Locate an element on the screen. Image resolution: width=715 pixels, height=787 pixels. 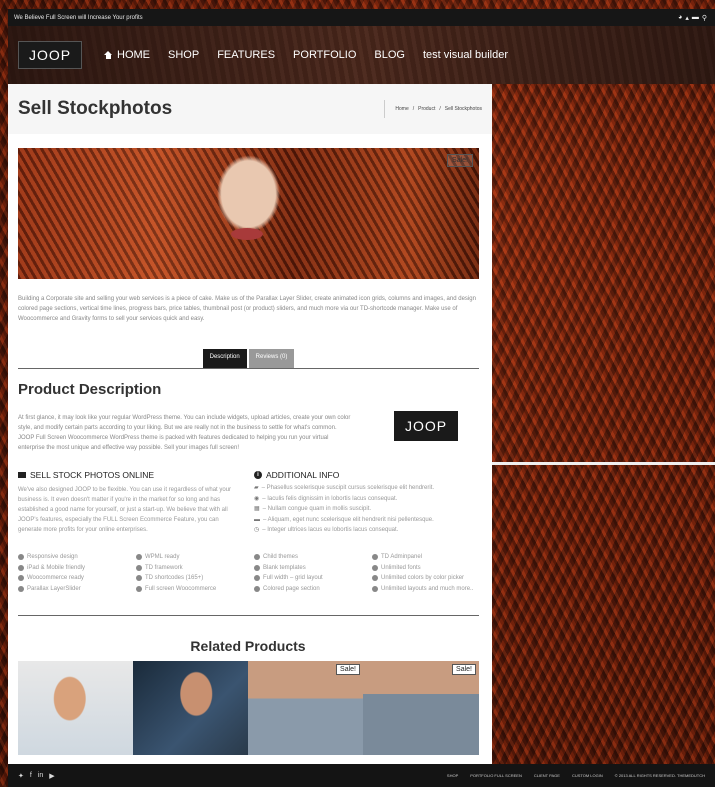
cart-icon: ▬ is located at coordinates (695, 18).